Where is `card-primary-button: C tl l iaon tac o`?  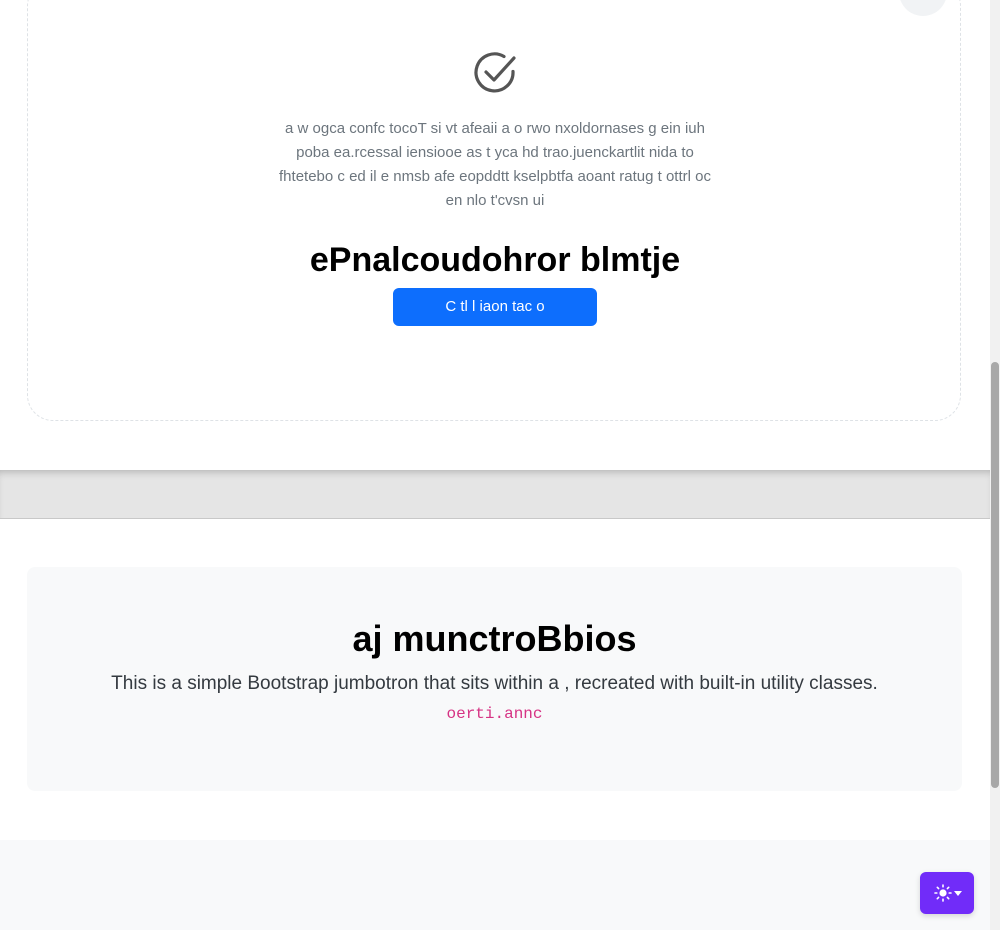
card-primary-button: C tl l iaon tac o is located at coordinates (495, 307).